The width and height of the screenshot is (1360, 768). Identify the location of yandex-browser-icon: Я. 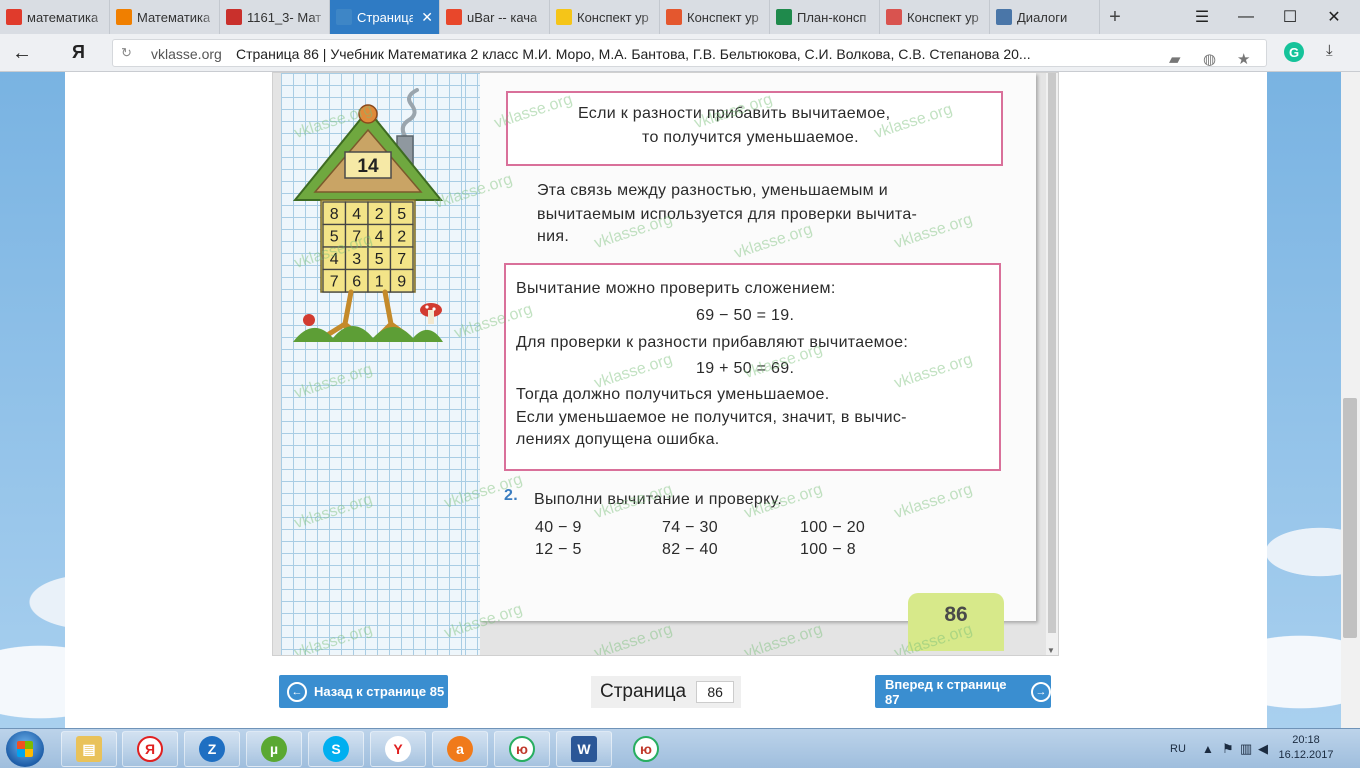
(150, 749).